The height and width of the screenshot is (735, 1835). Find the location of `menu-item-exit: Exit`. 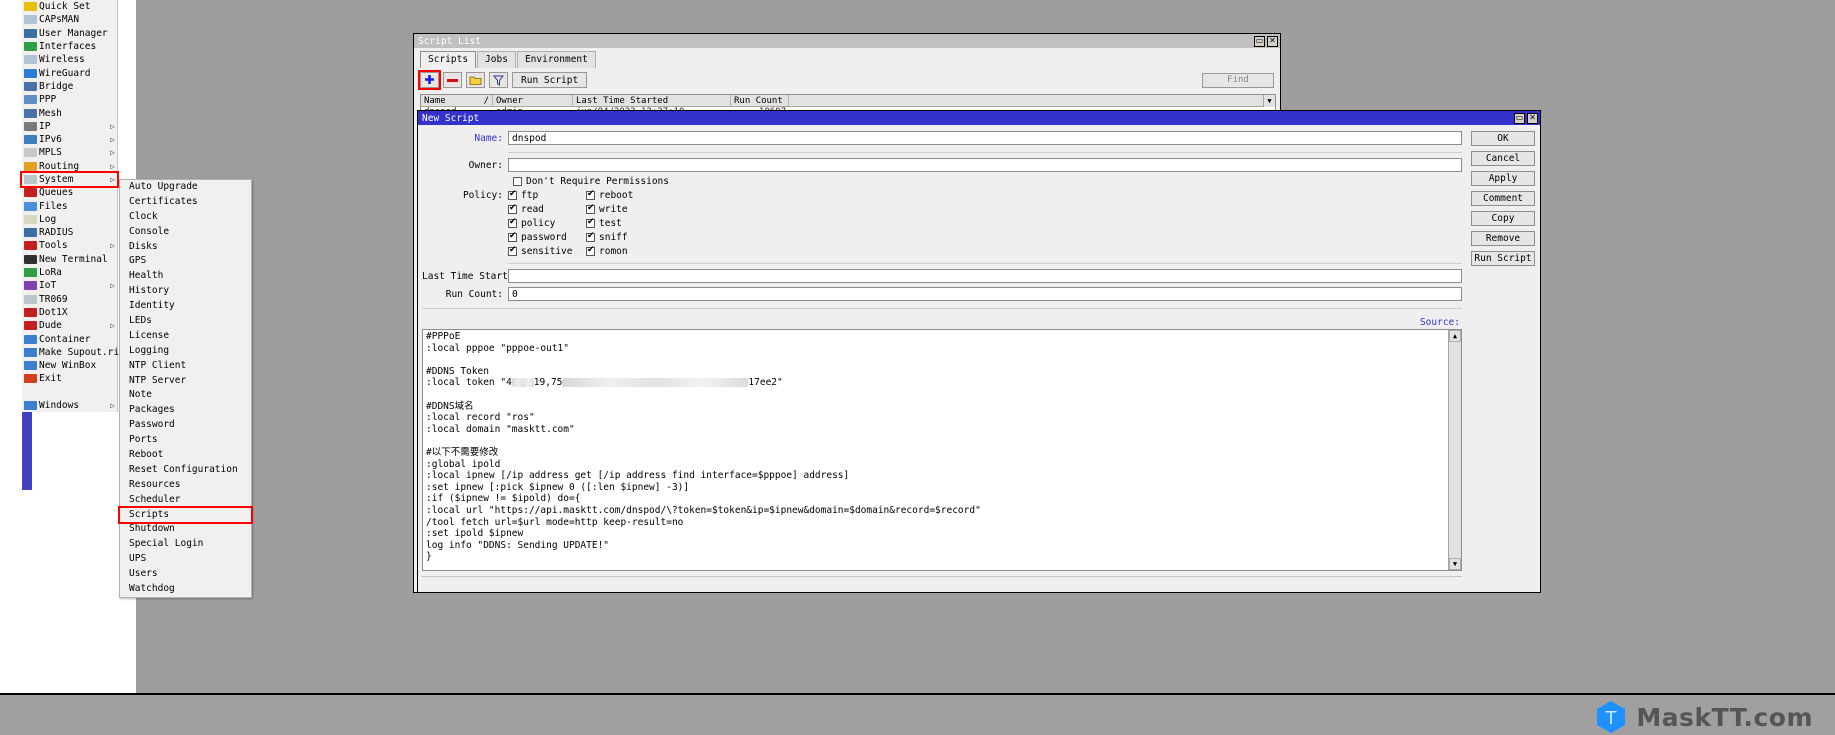

menu-item-exit: Exit is located at coordinates (69, 378).